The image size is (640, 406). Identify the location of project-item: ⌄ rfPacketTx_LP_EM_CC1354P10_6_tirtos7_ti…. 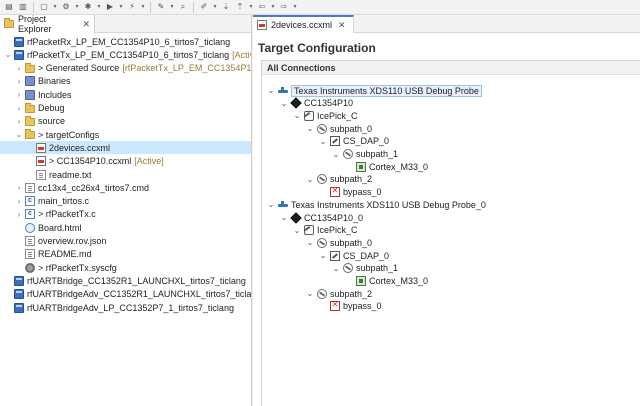
(125, 54).